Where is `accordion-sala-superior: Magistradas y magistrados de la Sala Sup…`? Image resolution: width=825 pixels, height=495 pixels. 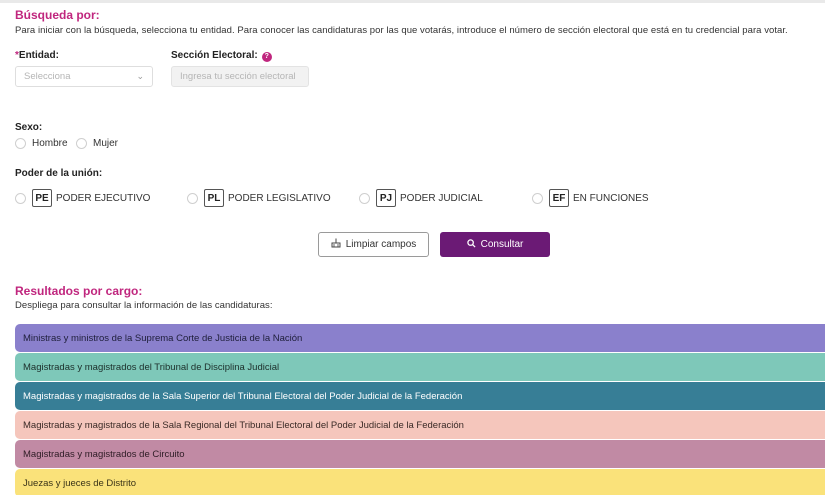
accordion-sala-superior: Magistradas y magistrados de la Sala Sup… is located at coordinates (420, 396).